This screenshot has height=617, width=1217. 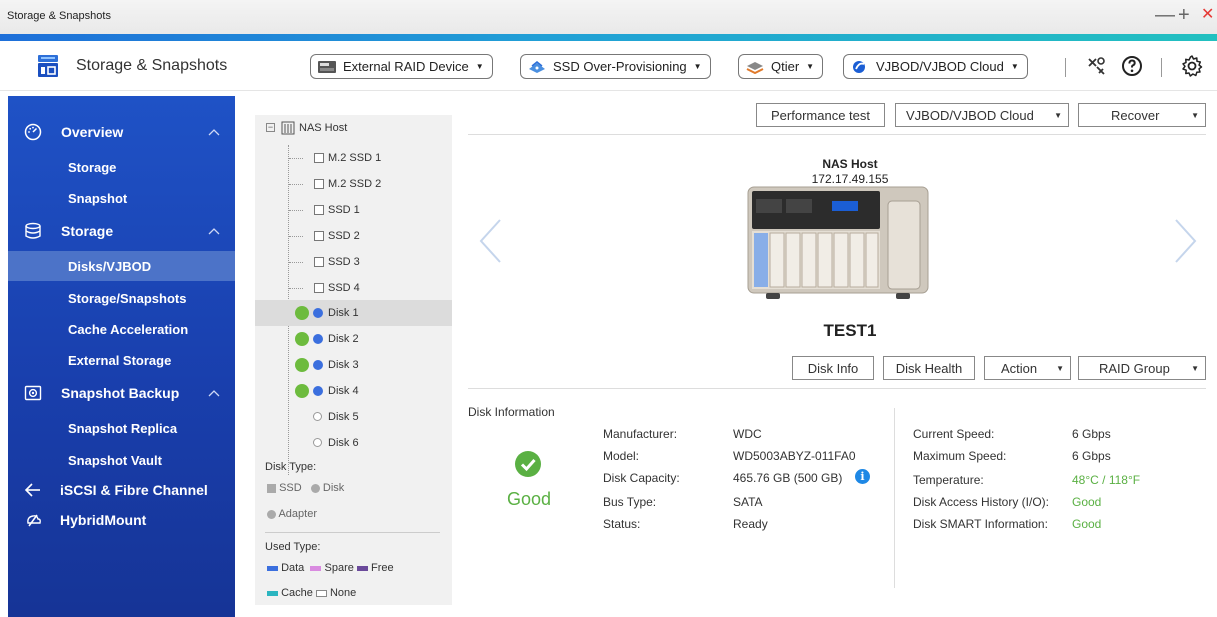 I want to click on tree-node: SSD 2, so click(x=353, y=236).